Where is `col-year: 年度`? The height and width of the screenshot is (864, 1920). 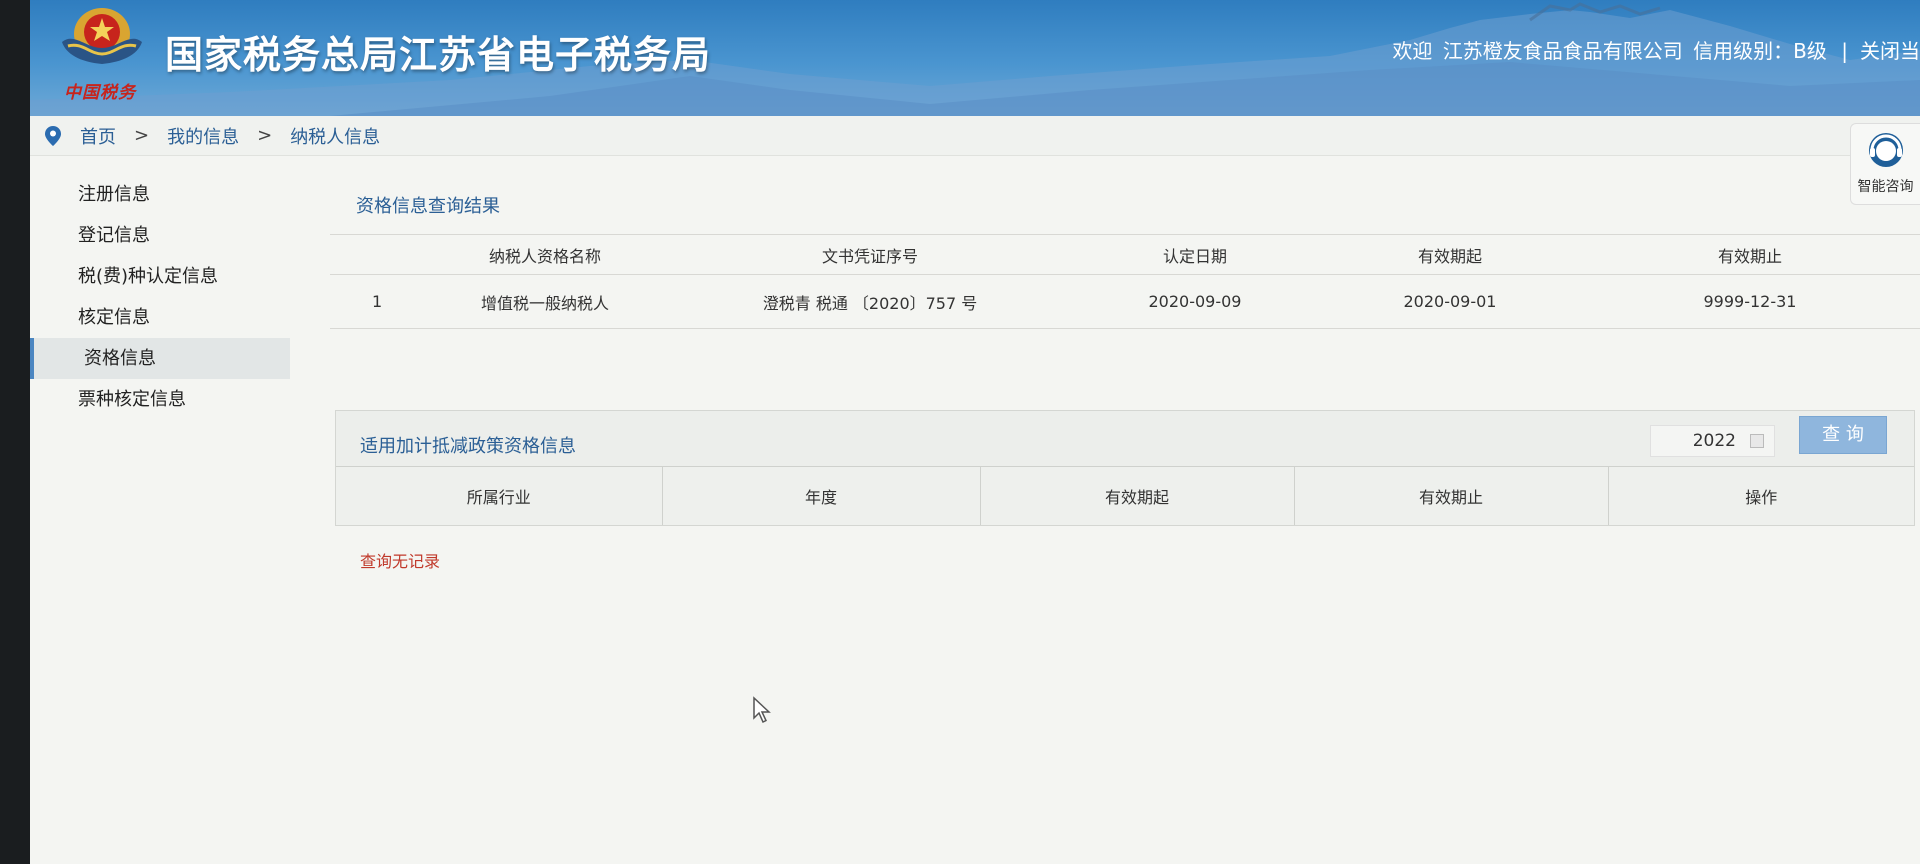
col-year: 年度 is located at coordinates (820, 495).